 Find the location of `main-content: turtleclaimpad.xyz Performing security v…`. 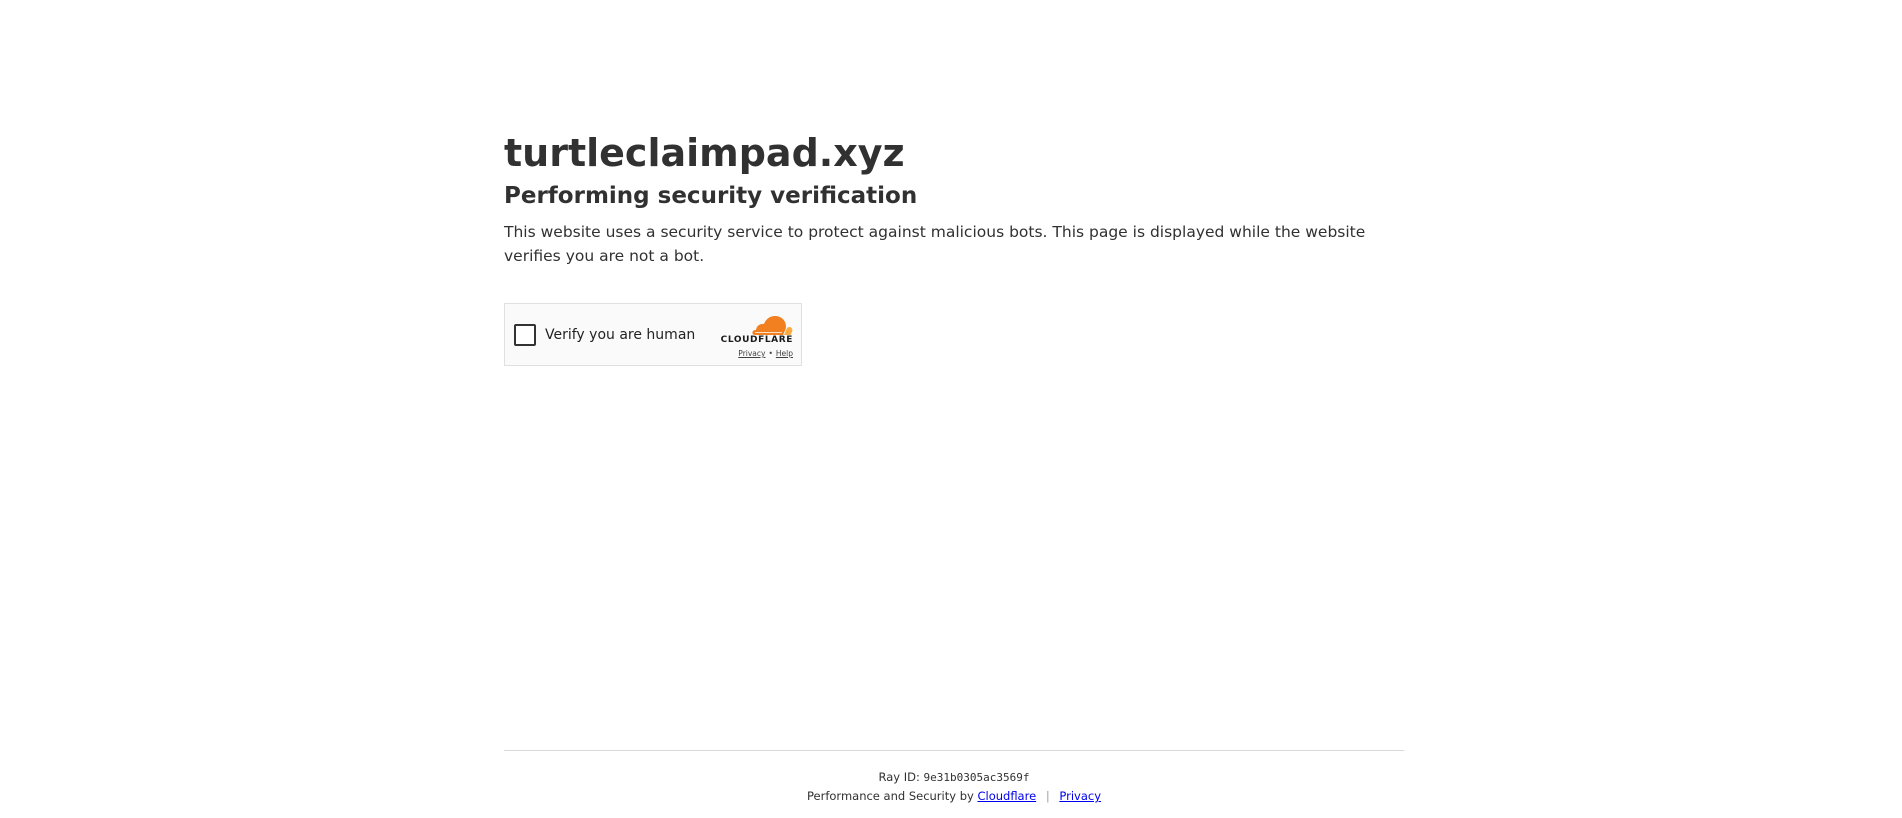

main-content: turtleclaimpad.xyz Performing security v… is located at coordinates (954, 197).